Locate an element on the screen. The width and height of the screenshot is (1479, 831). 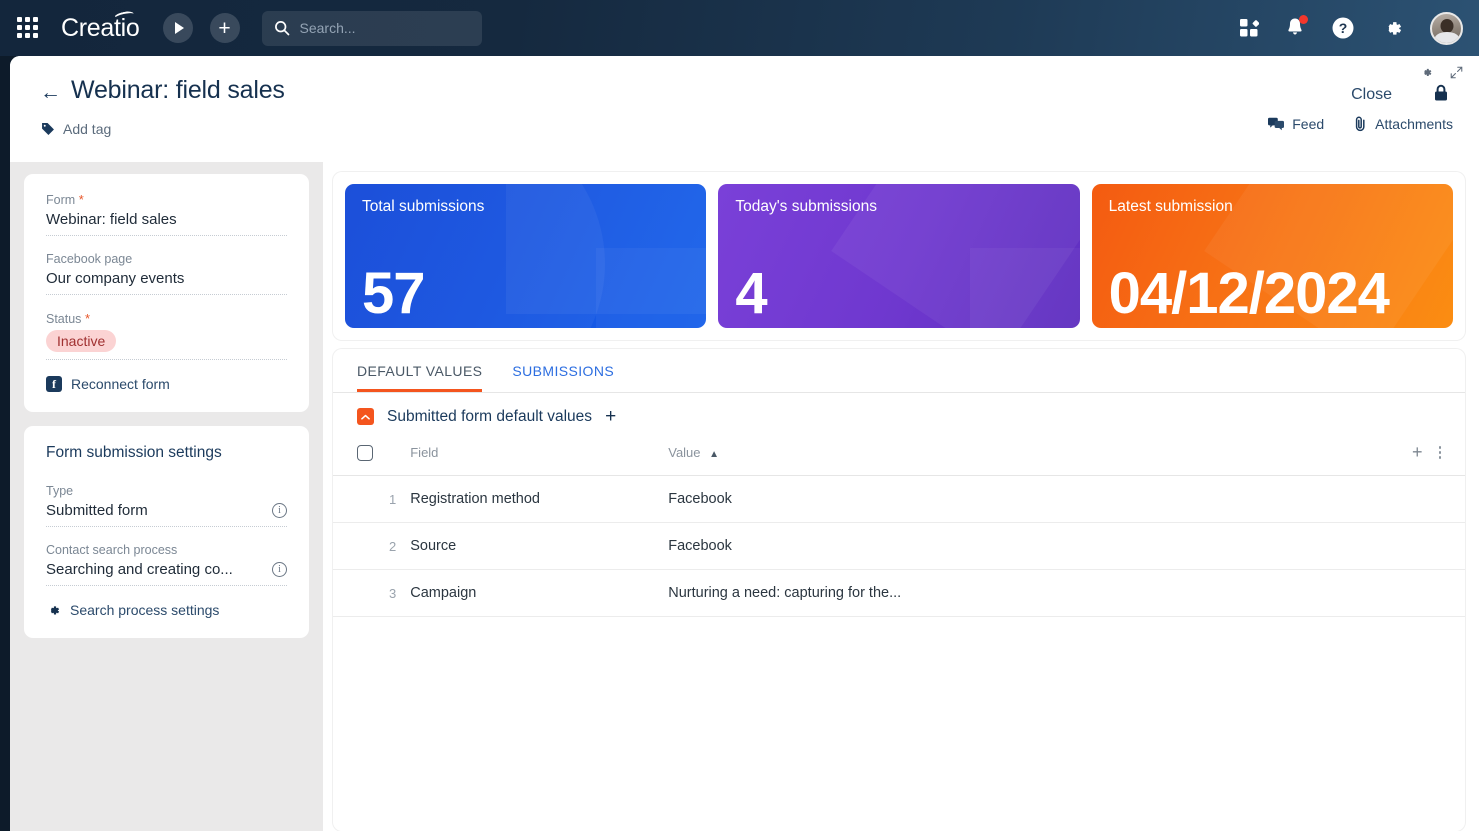
section-header: Submitted form default values + is located at coordinates (899, 412).